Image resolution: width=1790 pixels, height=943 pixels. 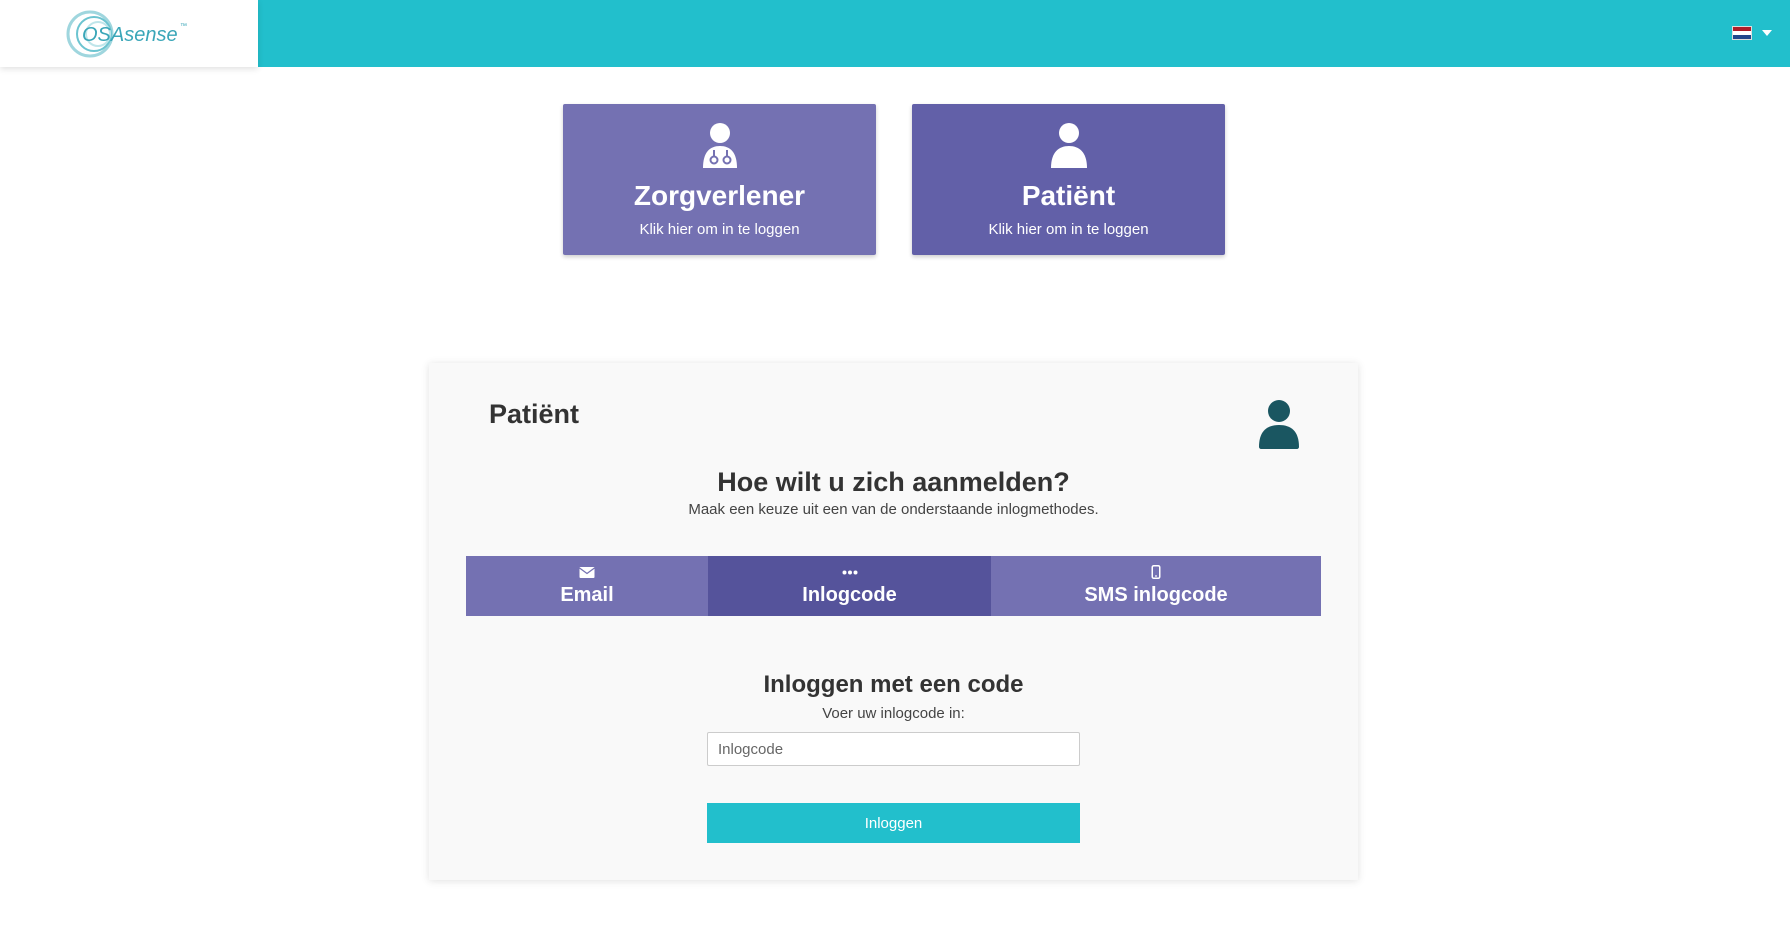 What do you see at coordinates (850, 572) in the screenshot?
I see `ellipsis-icon` at bounding box center [850, 572].